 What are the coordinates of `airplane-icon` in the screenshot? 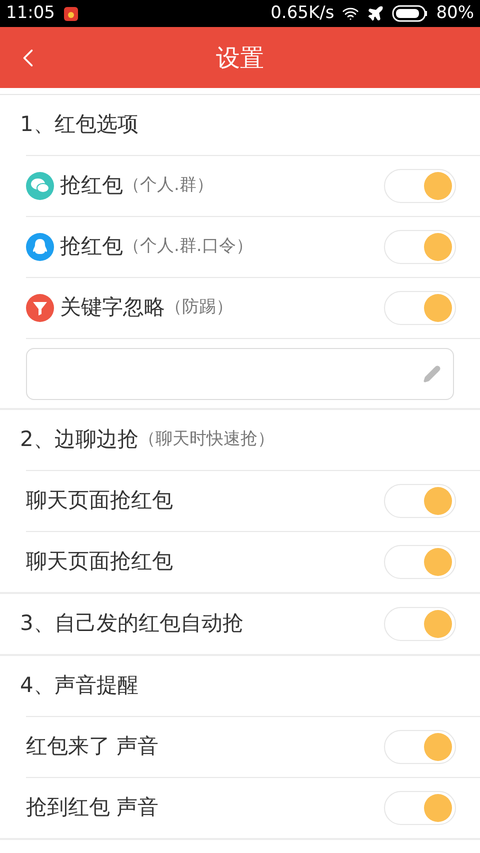 It's located at (375, 13).